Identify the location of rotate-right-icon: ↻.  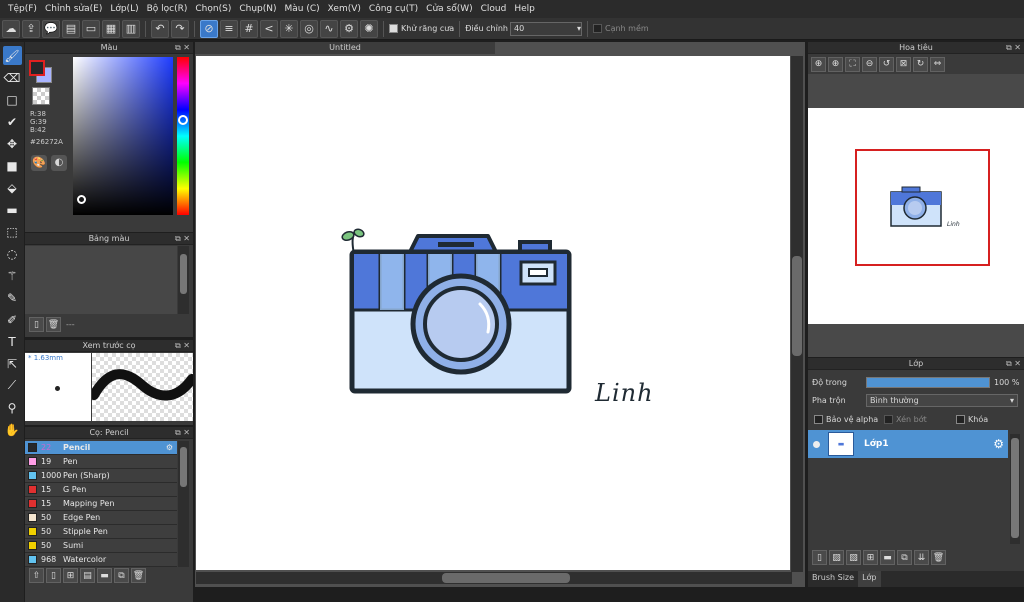
(920, 64).